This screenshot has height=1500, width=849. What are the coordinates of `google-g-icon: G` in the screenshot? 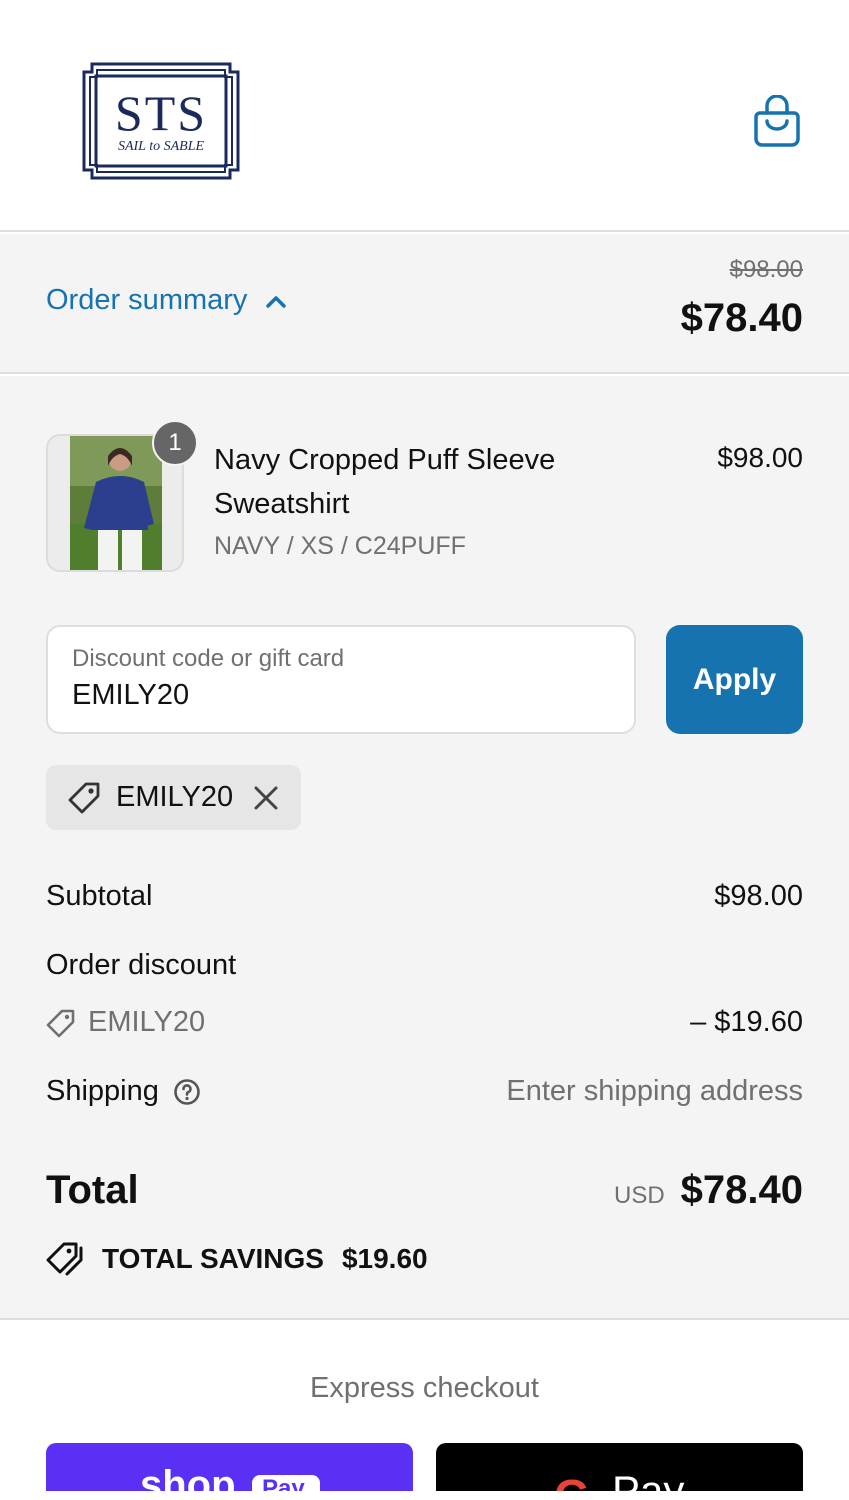 It's located at (572, 1480).